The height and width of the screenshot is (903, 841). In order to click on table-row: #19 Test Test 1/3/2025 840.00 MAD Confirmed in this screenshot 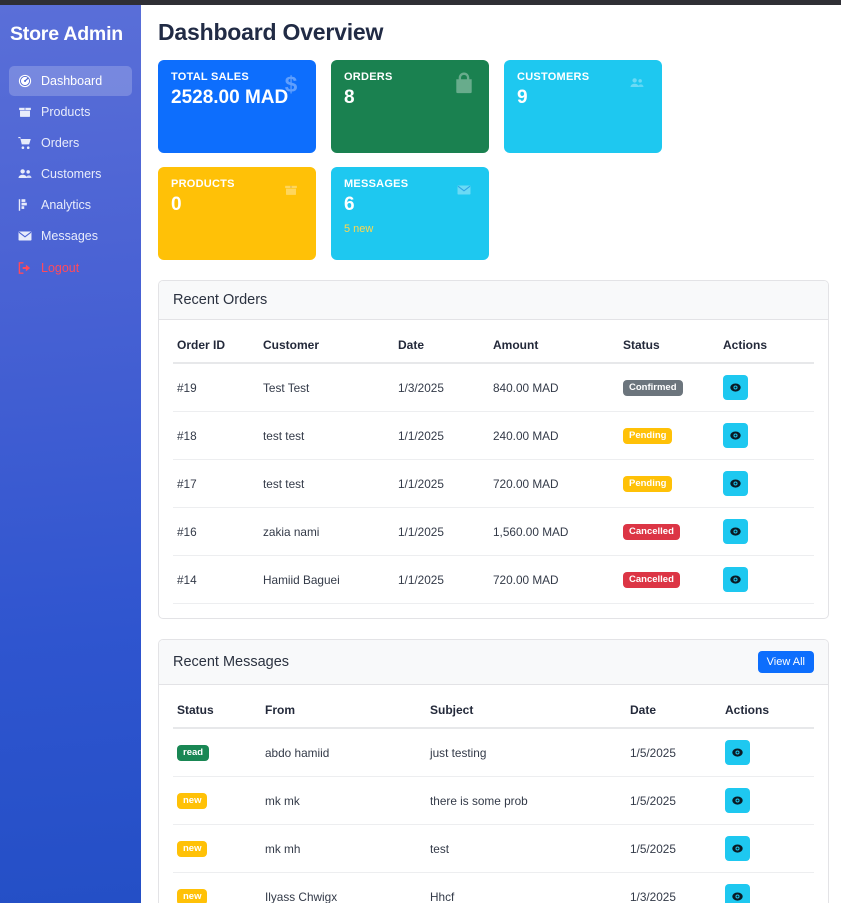, I will do `click(493, 387)`.